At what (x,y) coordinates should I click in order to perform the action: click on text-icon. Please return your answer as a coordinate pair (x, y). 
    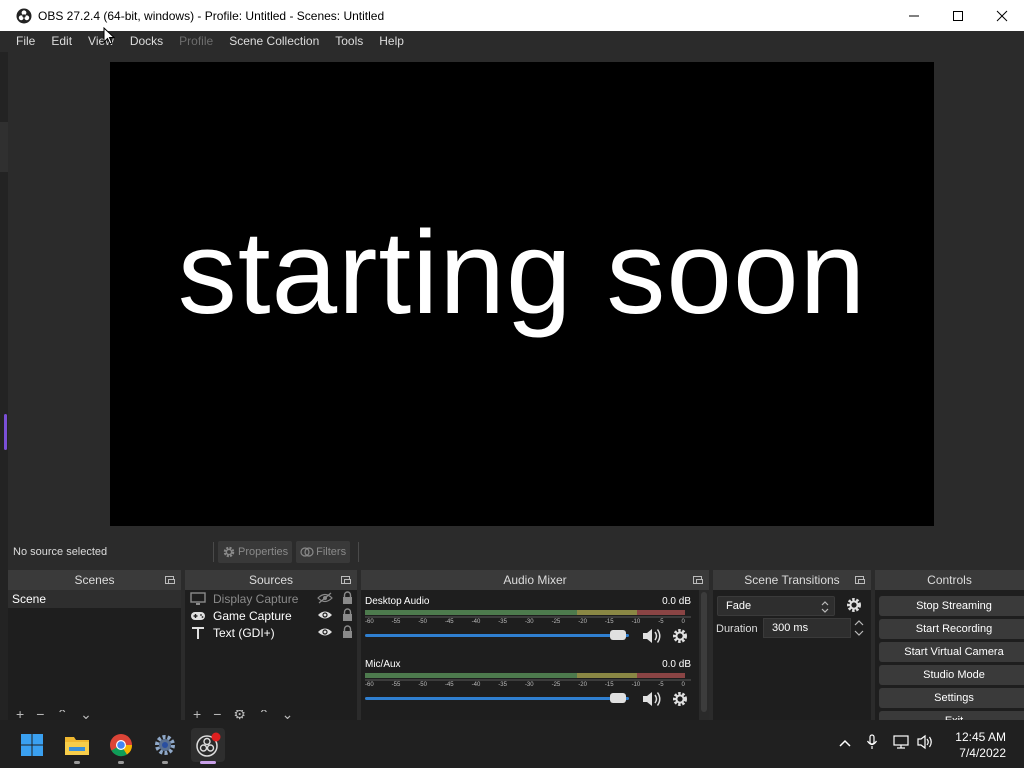
    Looking at the image, I should click on (198, 633).